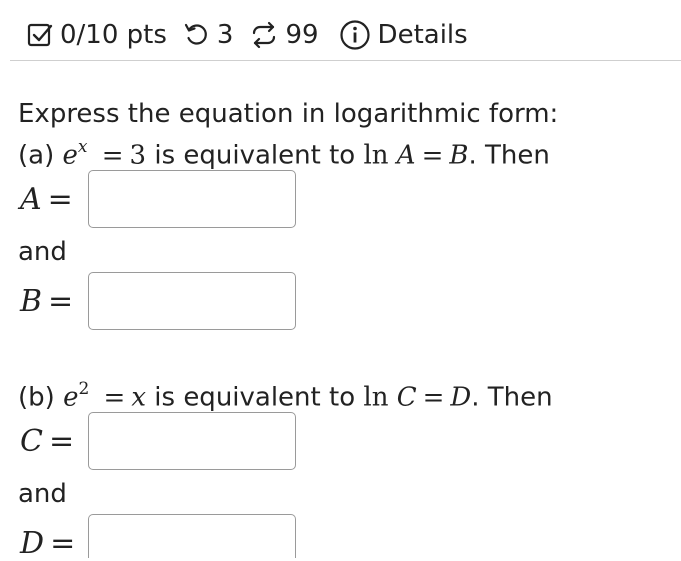 Image resolution: width=681 pixels, height=561 pixels. Describe the element at coordinates (461, 397) in the screenshot. I see `part-b-var2: D` at that location.